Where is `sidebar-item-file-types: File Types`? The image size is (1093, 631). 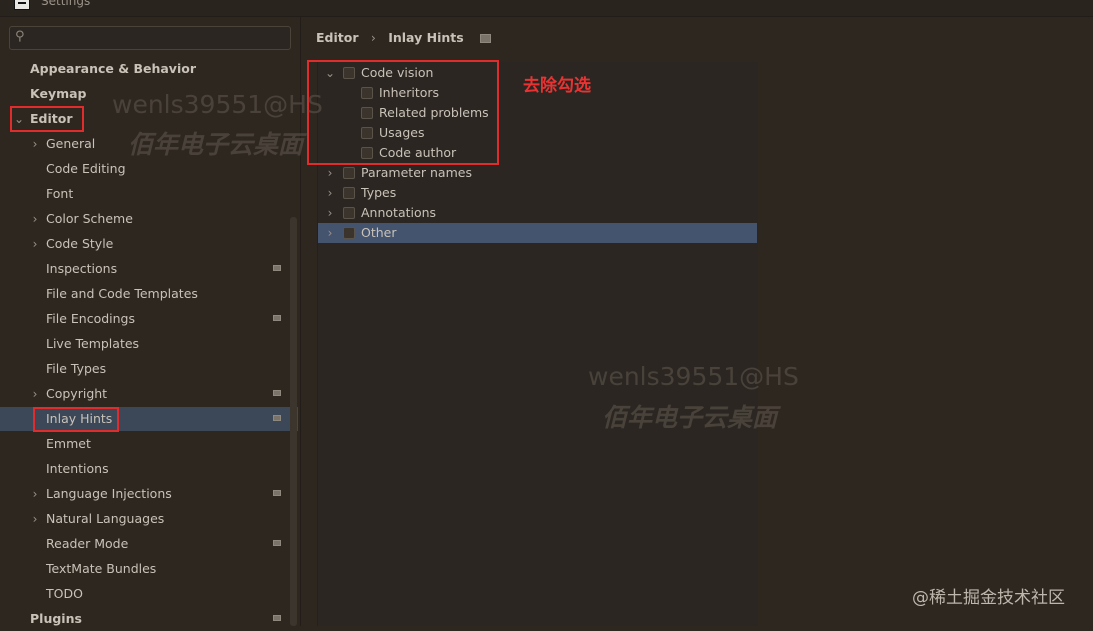
sidebar-item-file-types: File Types is located at coordinates (149, 369).